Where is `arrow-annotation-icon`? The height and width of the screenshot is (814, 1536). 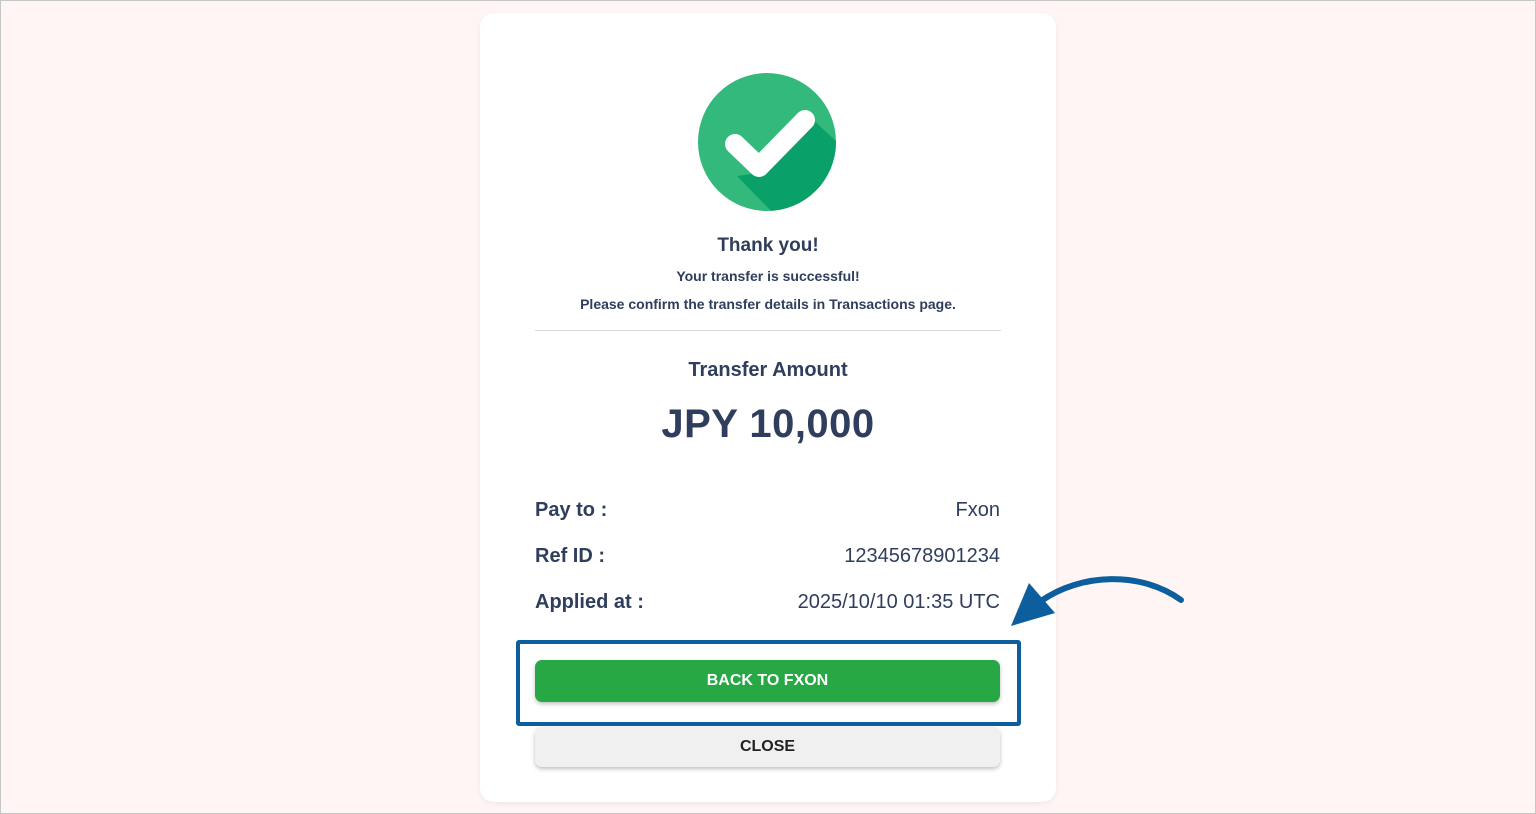
arrow-annotation-icon is located at coordinates (1097, 601).